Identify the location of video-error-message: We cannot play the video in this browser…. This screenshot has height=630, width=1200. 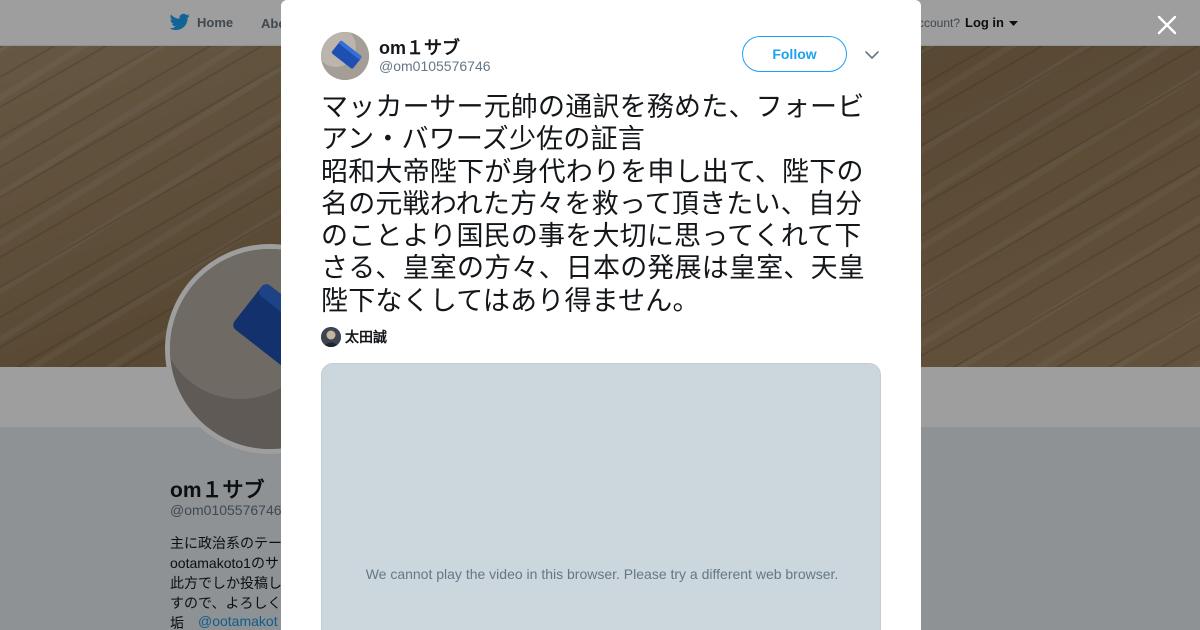
(602, 574).